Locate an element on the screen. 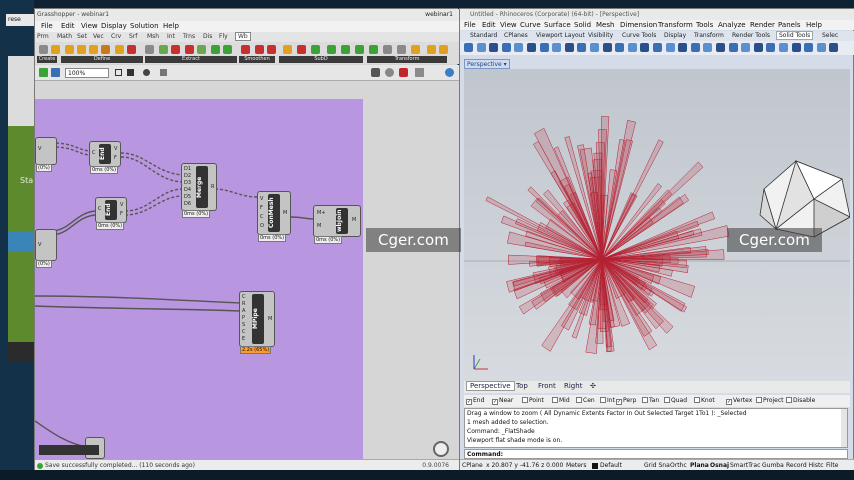 This screenshot has width=854, height=480. vp-tab-perspective: Perspective is located at coordinates (490, 386).